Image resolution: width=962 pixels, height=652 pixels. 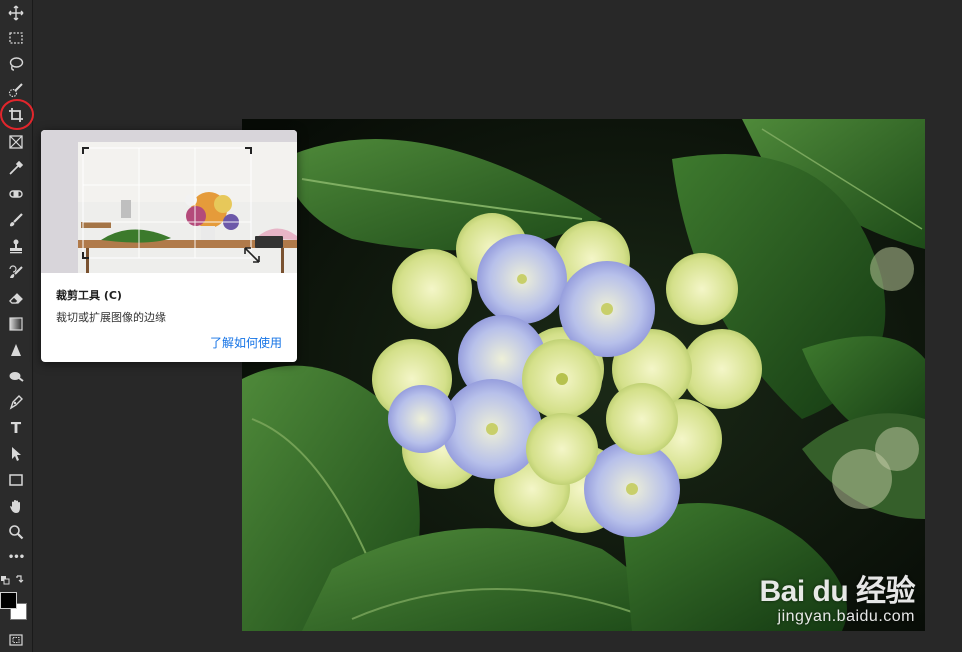 I want to click on baidu-watermark: Bai du 经验 jingyan.baidu.com, so click(x=837, y=602).